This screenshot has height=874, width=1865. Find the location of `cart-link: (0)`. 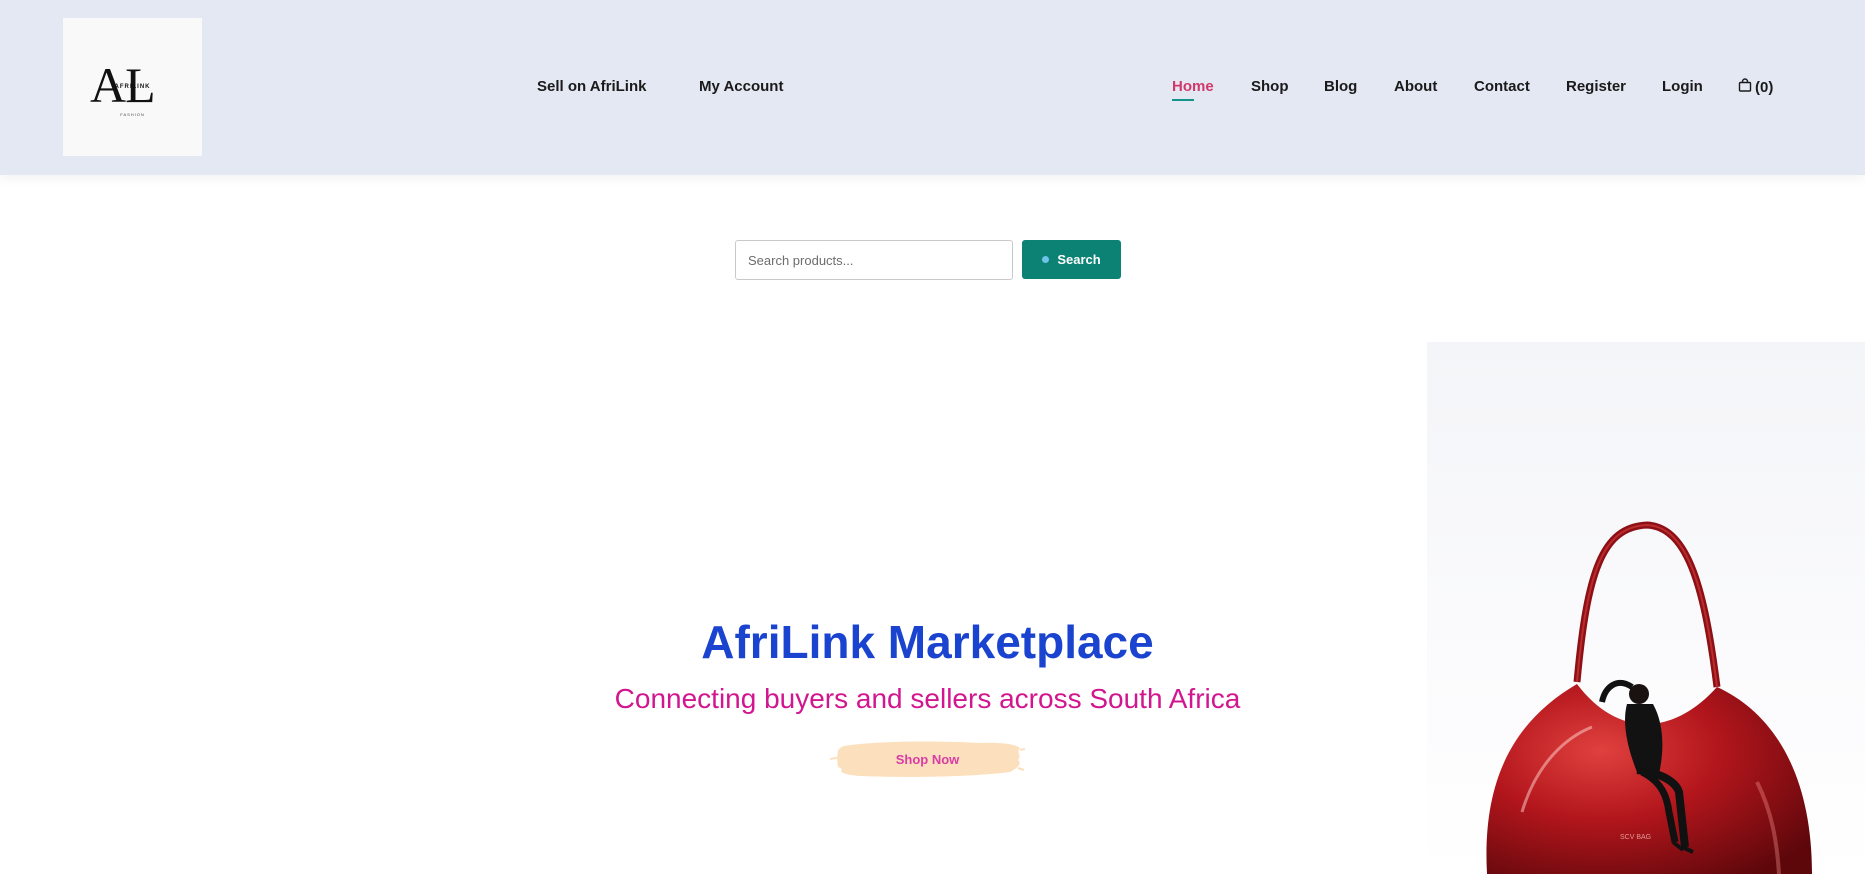

cart-link: (0) is located at coordinates (1755, 87).